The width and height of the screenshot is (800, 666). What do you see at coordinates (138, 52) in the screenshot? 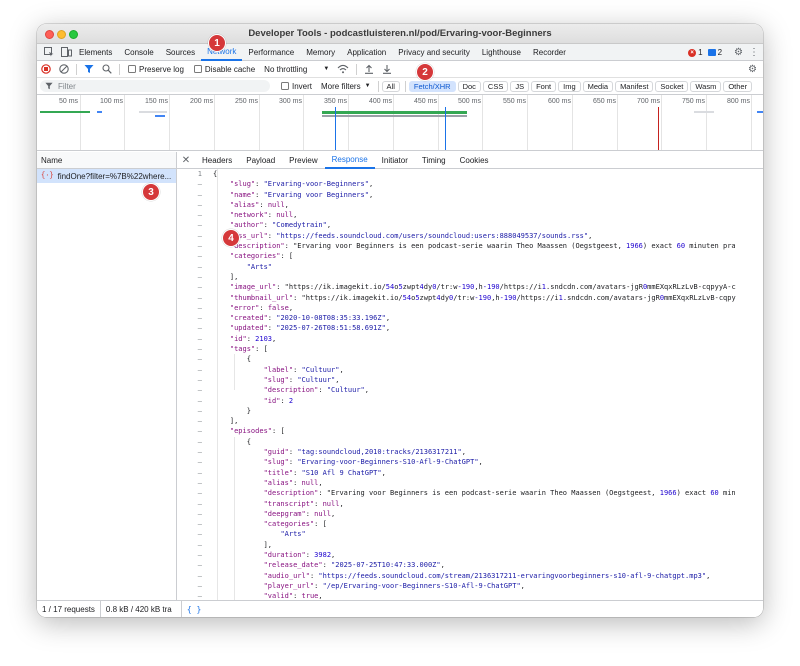
I see `tab-console: Console` at bounding box center [138, 52].